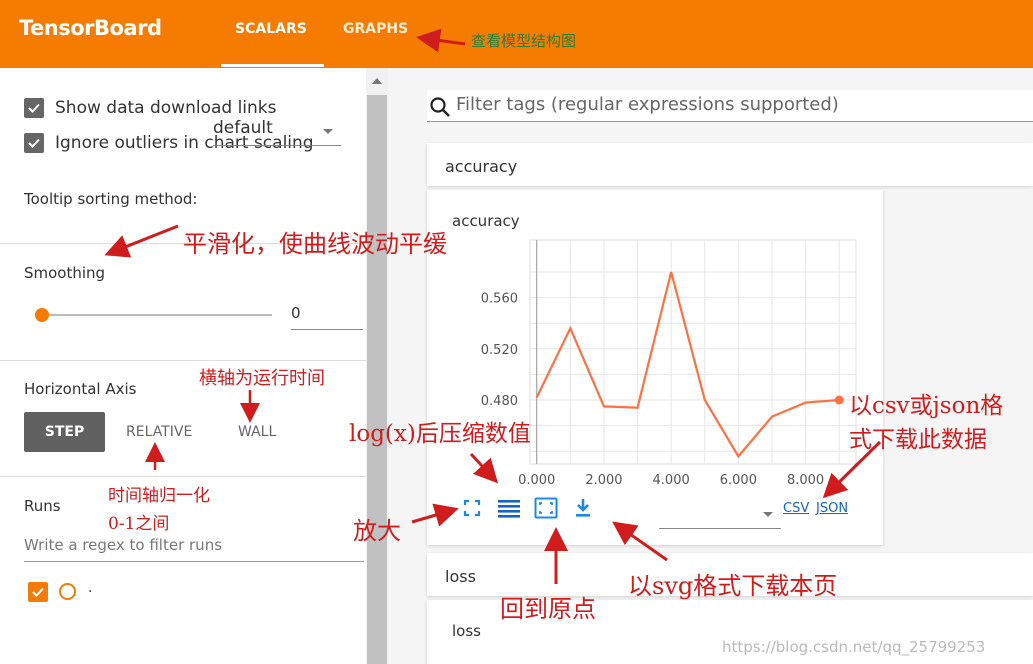 The image size is (1033, 664). Describe the element at coordinates (139, 524) in the screenshot. I see `annotation-relative-line2: 0-1之间` at that location.